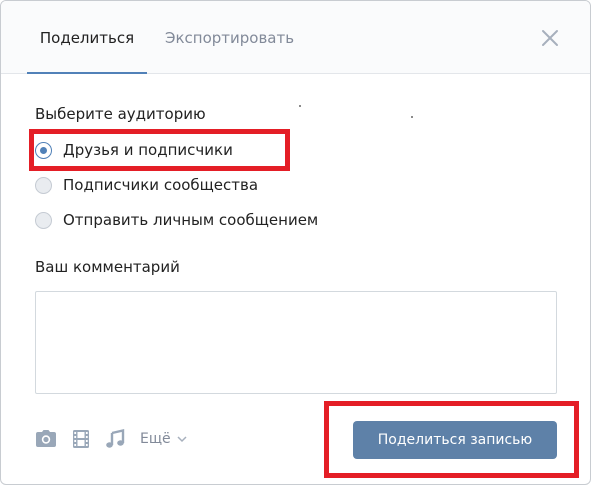 The height and width of the screenshot is (485, 591). I want to click on audience-title: Выберите аудиторию, so click(120, 114).